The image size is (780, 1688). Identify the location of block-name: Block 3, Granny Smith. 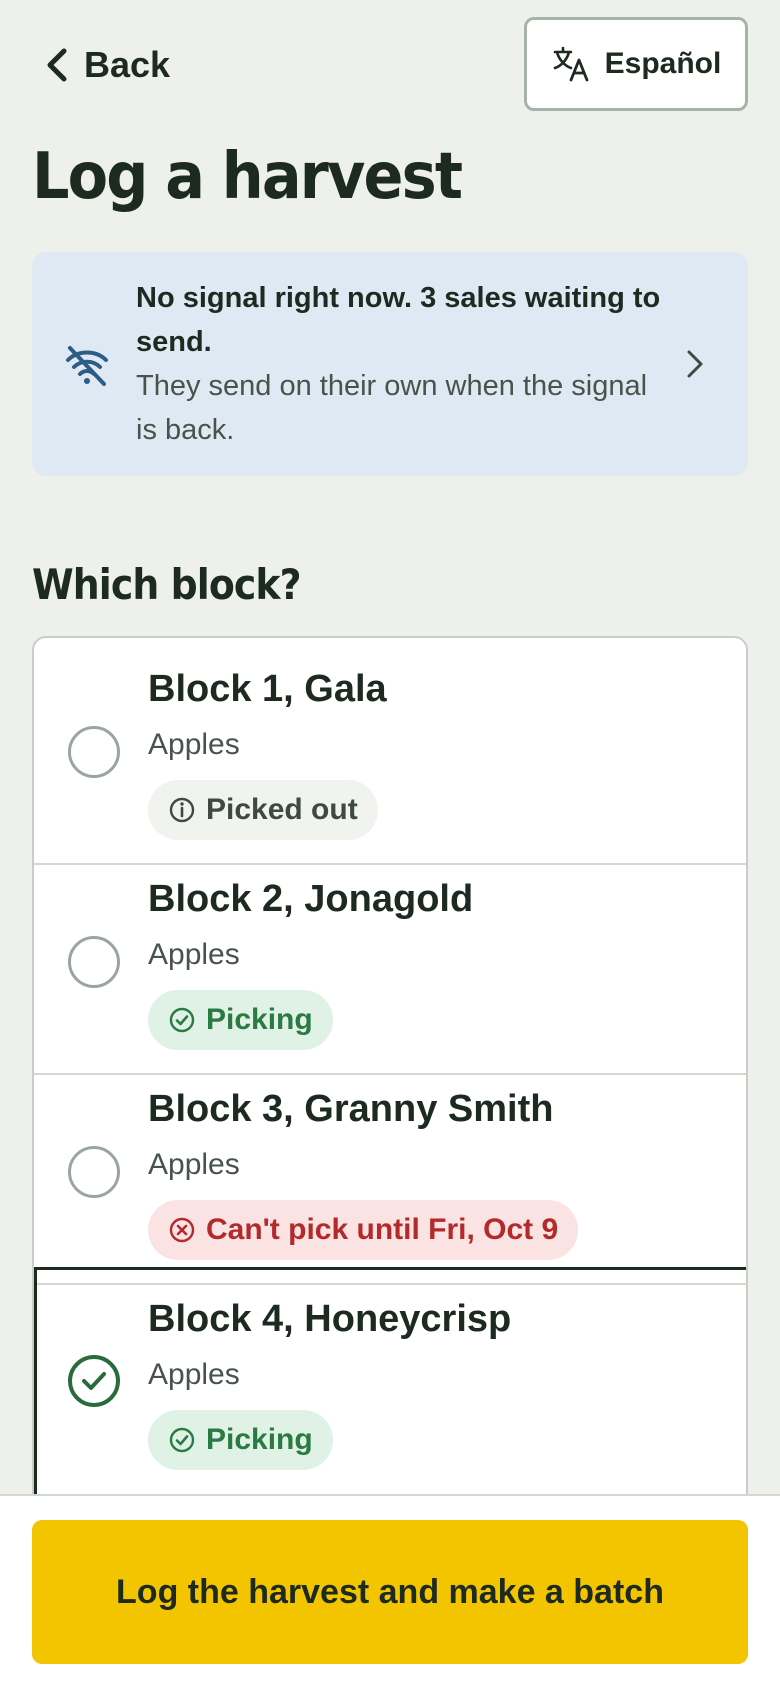
(351, 1109).